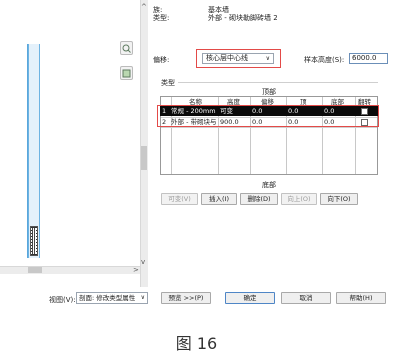 This screenshot has width=393, height=361. What do you see at coordinates (324, 60) in the screenshot?
I see `sample-height-label: 样本高度(S):` at bounding box center [324, 60].